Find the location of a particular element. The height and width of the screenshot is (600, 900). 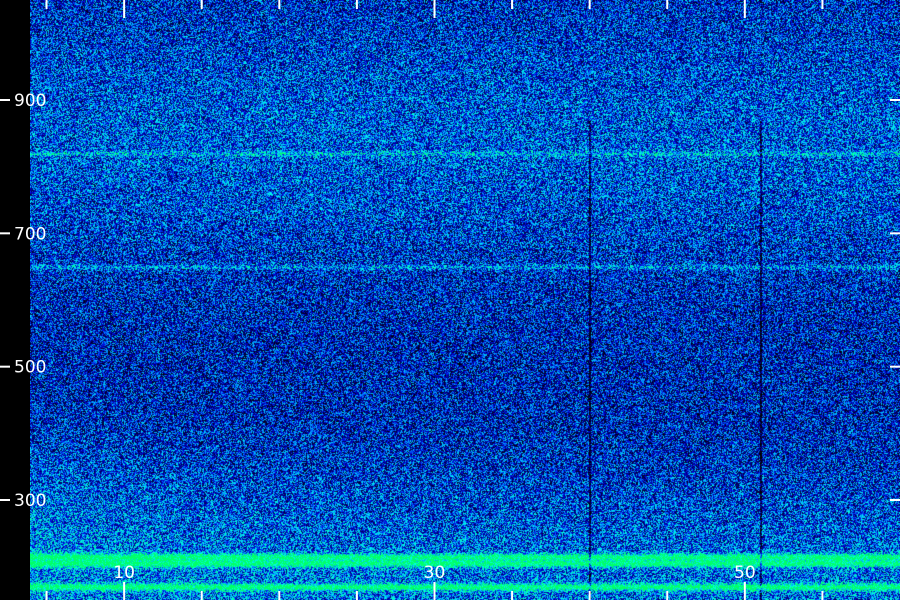

y-tick-label: 700 is located at coordinates (30, 234).